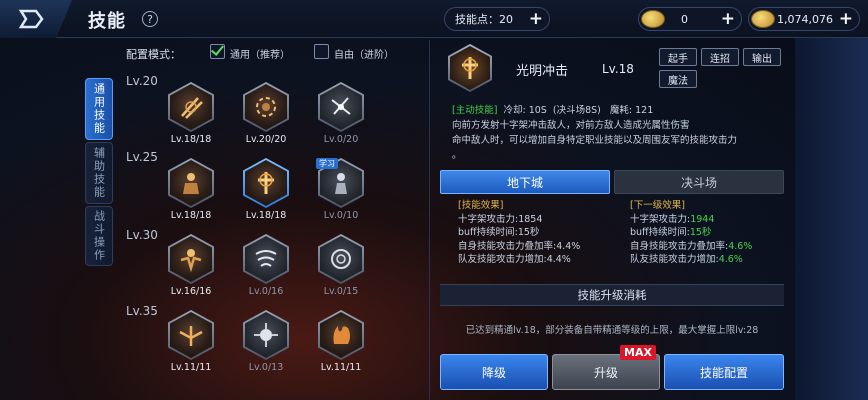 This screenshot has height=400, width=868. What do you see at coordinates (699, 182) in the screenshot?
I see `tab-arena: 决斗场` at bounding box center [699, 182].